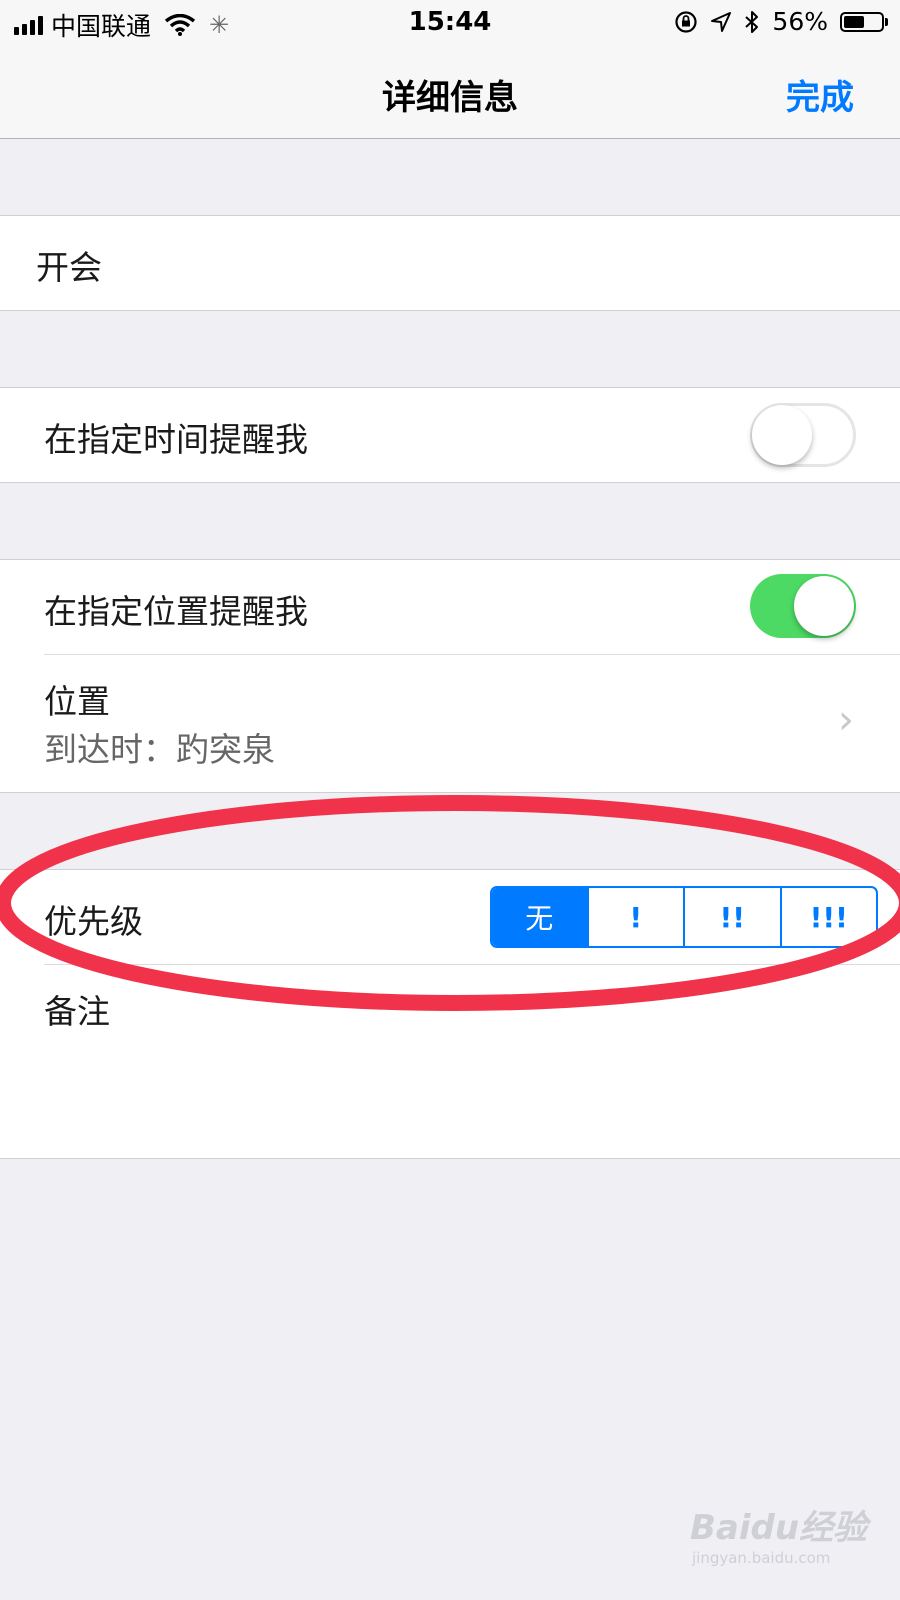 The width and height of the screenshot is (900, 1600). I want to click on priority-segmented-control: 无 ! !! !!!, so click(684, 917).